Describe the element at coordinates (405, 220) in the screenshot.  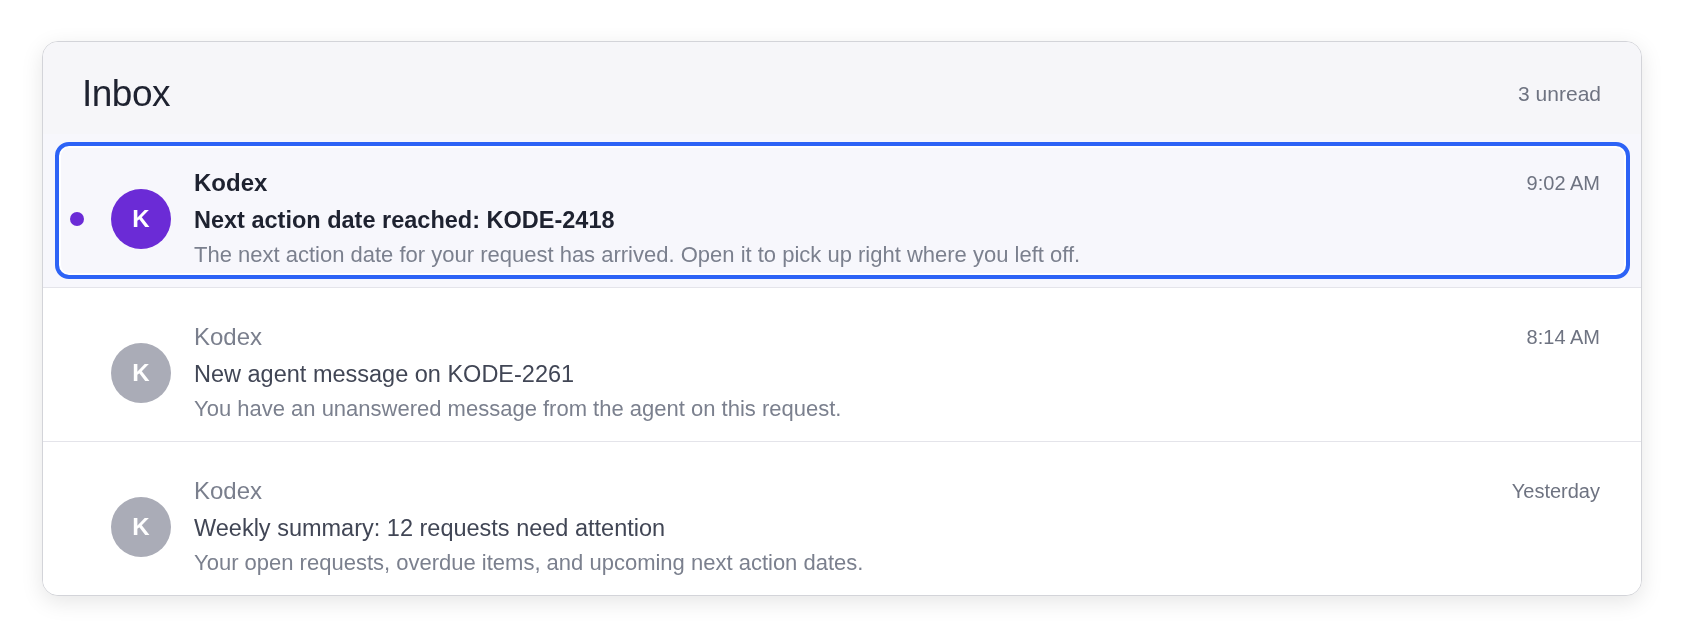
I see `message-subject: Next action date reached: KODE-2418` at that location.